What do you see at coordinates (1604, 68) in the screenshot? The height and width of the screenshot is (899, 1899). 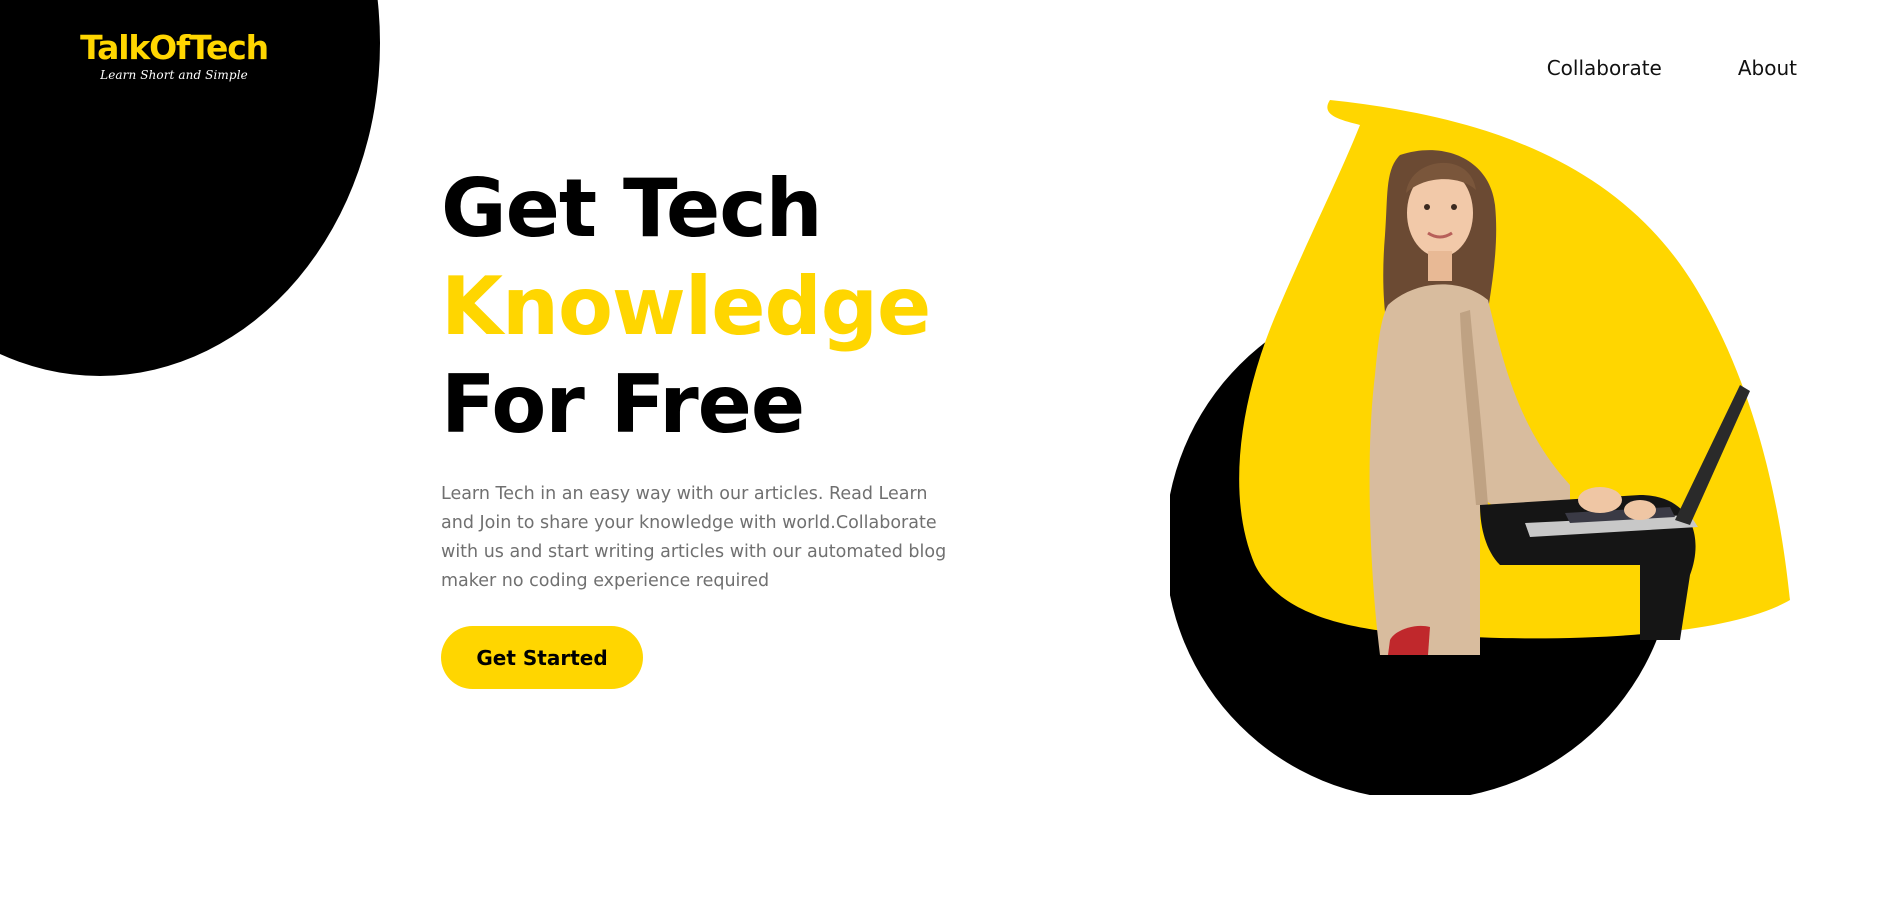 I see `nav-link-collaborate: Collaborate` at bounding box center [1604, 68].